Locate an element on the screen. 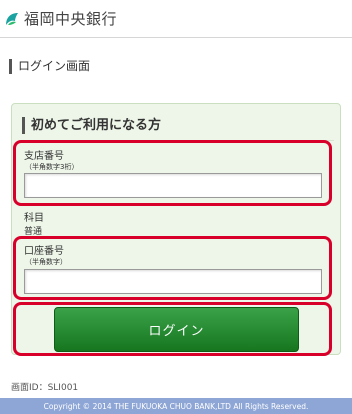 The image size is (352, 414). account-number-label: 口座番号 is located at coordinates (44, 251).